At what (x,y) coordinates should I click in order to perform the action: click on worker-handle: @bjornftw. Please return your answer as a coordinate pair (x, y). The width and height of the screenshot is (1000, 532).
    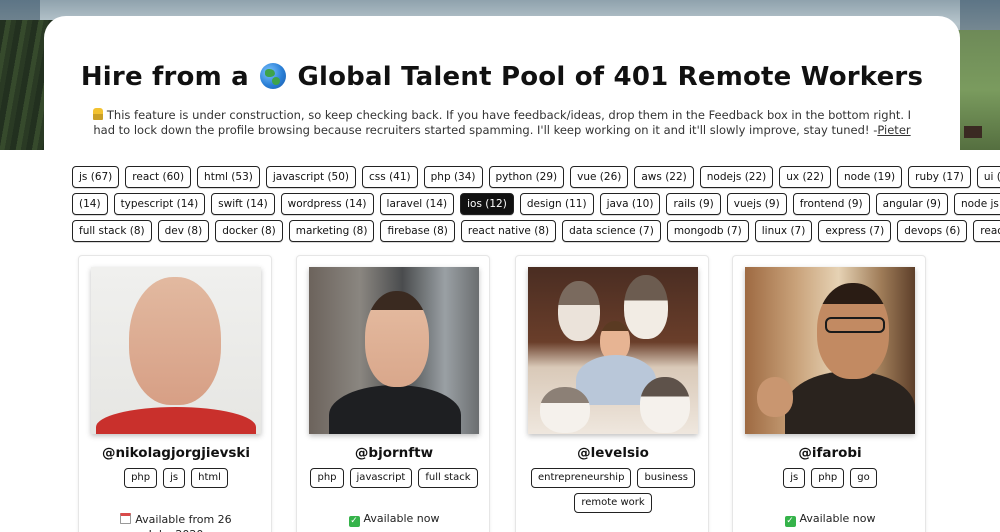
    Looking at the image, I should click on (394, 453).